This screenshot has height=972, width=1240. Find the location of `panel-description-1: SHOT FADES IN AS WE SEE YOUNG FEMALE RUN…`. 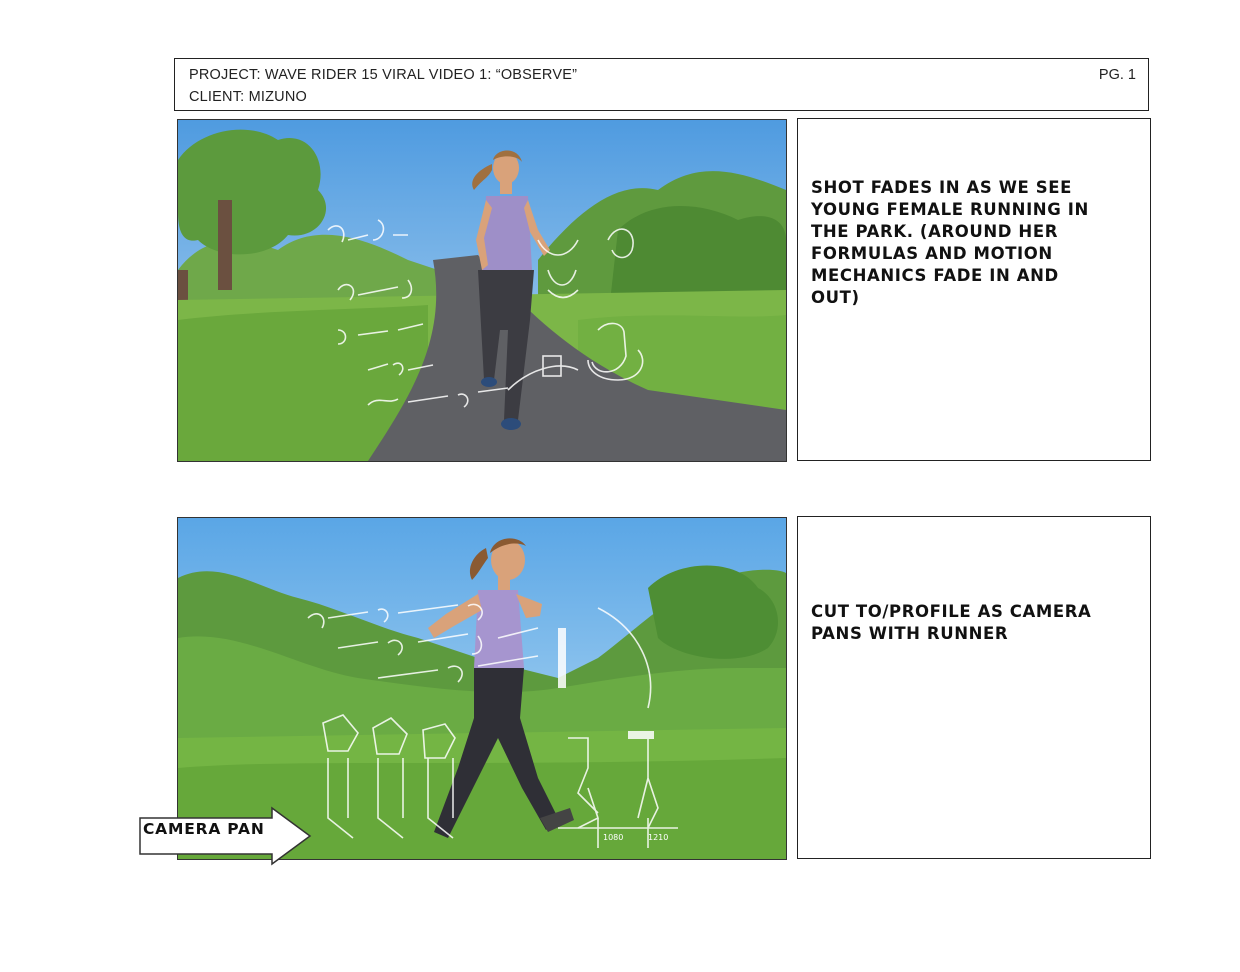

panel-description-1: SHOT FADES IN AS WE SEE YOUNG FEMALE RUN… is located at coordinates (974, 289).